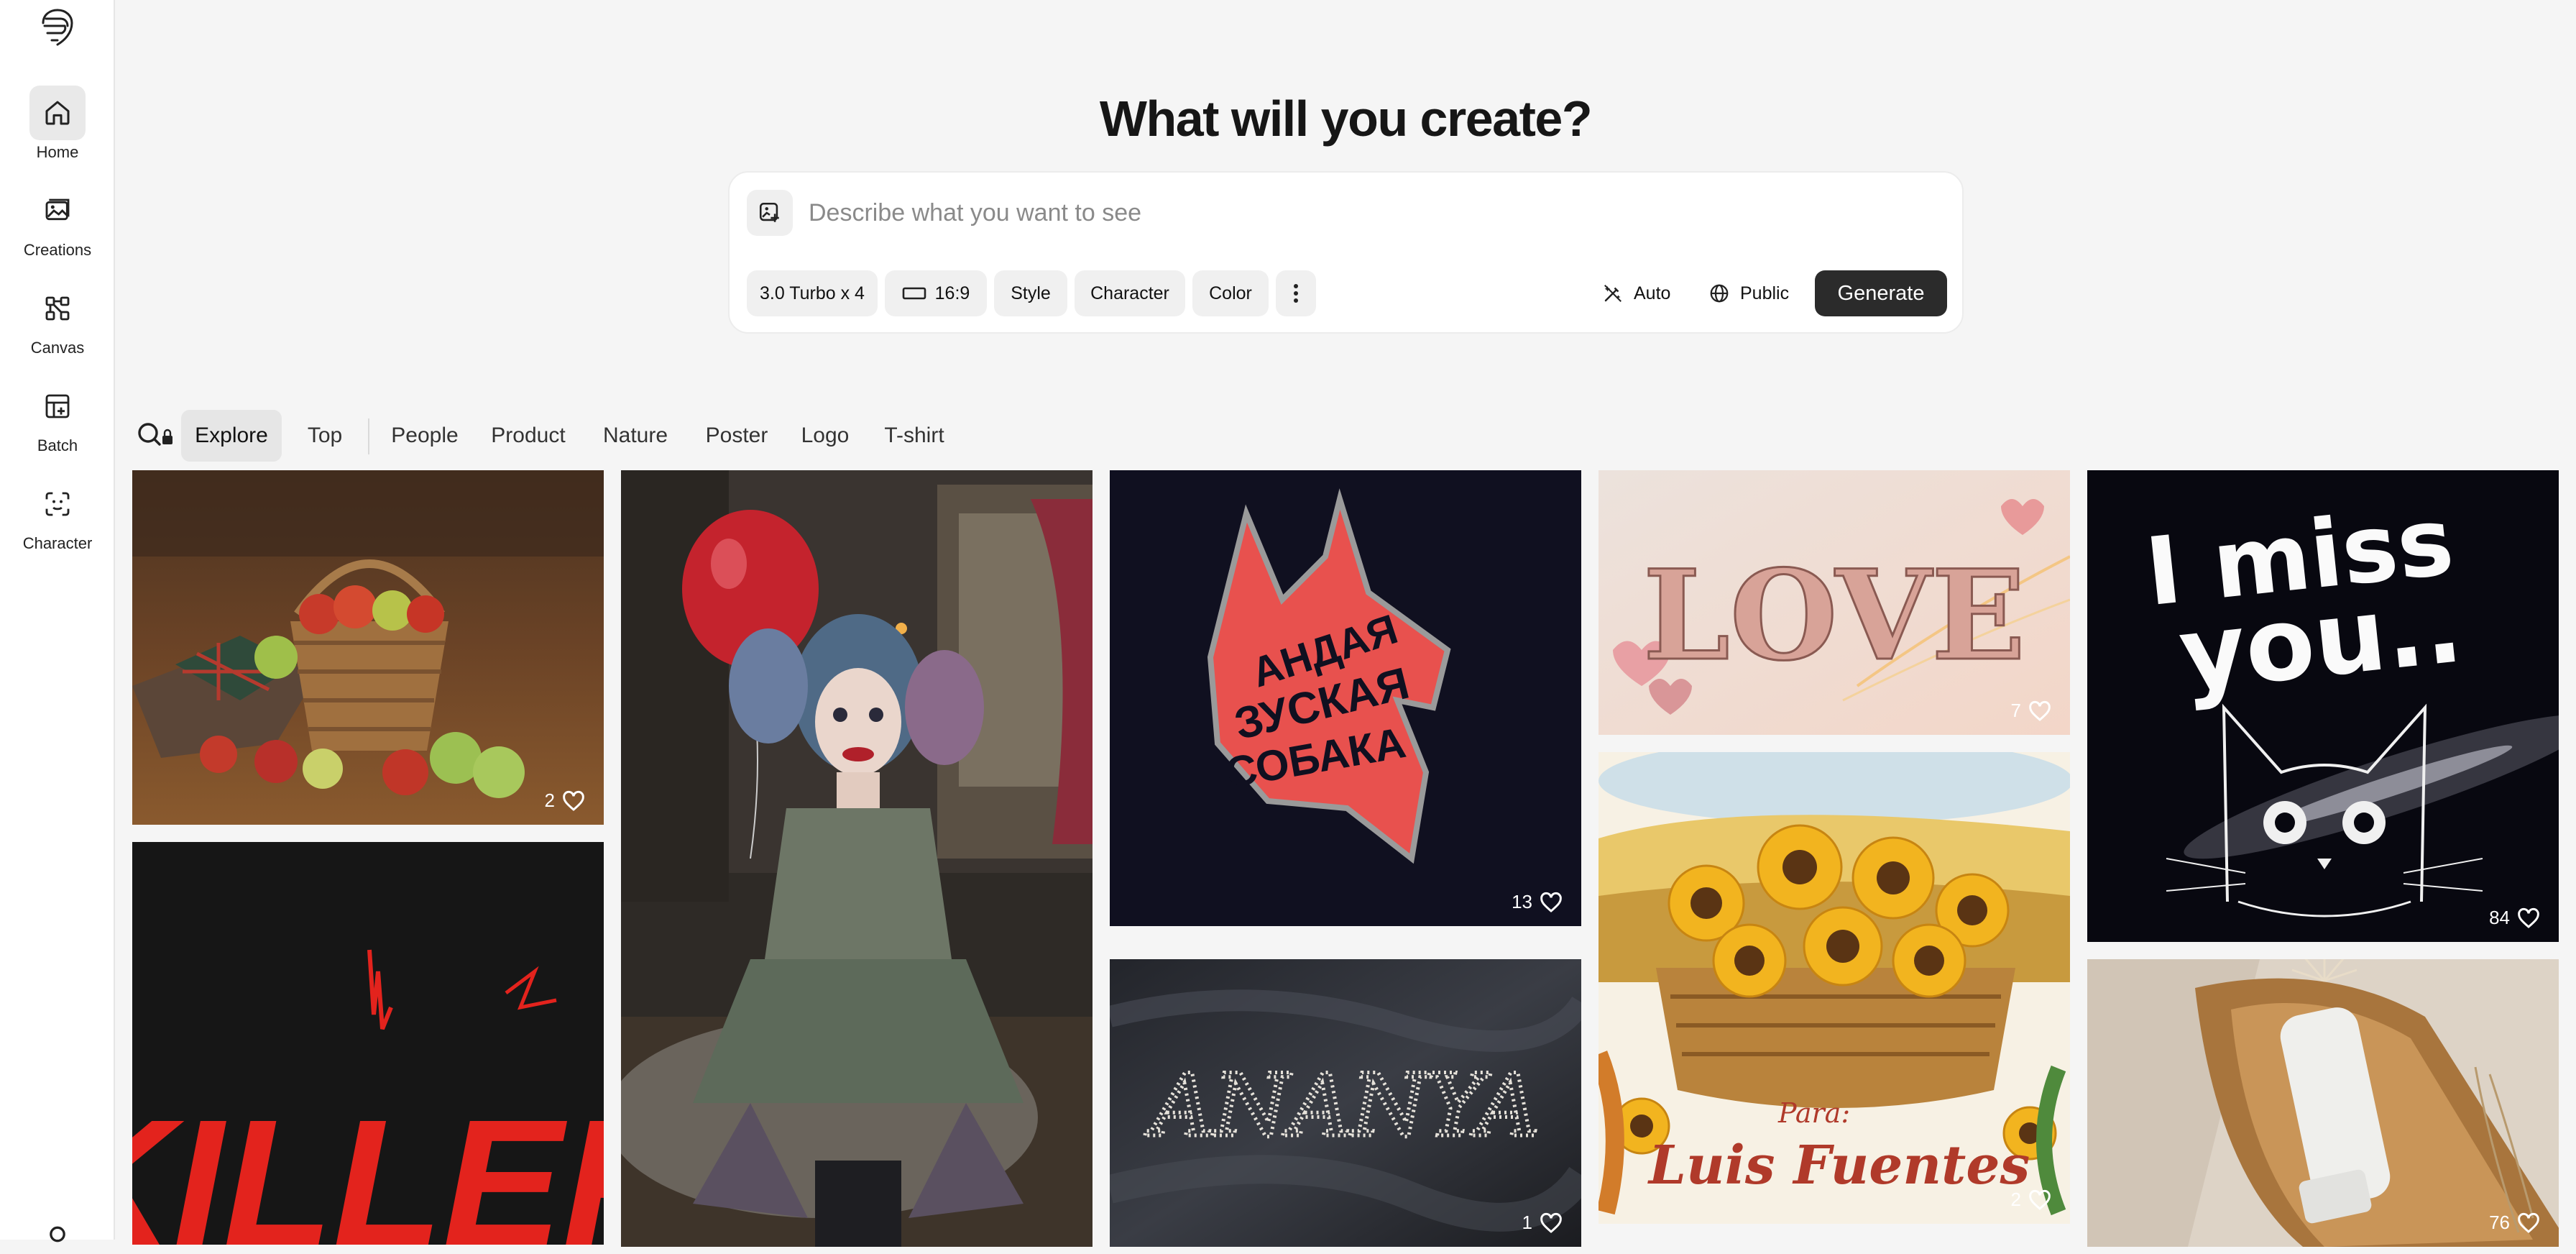  What do you see at coordinates (914, 436) in the screenshot?
I see `tab-tshirt: T-shirt` at bounding box center [914, 436].